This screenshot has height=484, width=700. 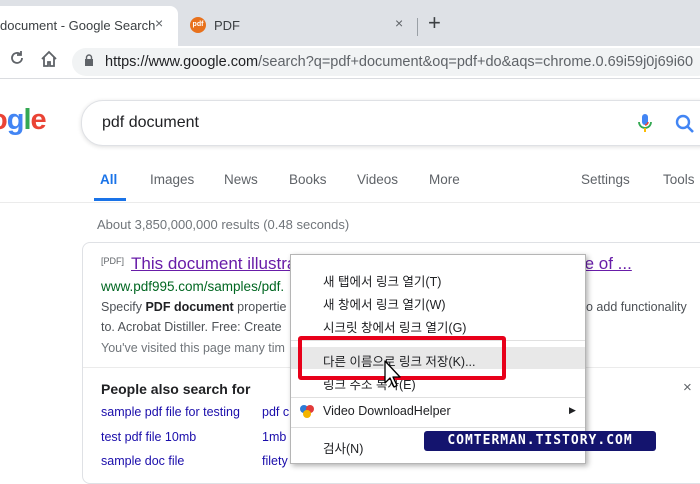 I want to click on tab-all: All, so click(x=108, y=179).